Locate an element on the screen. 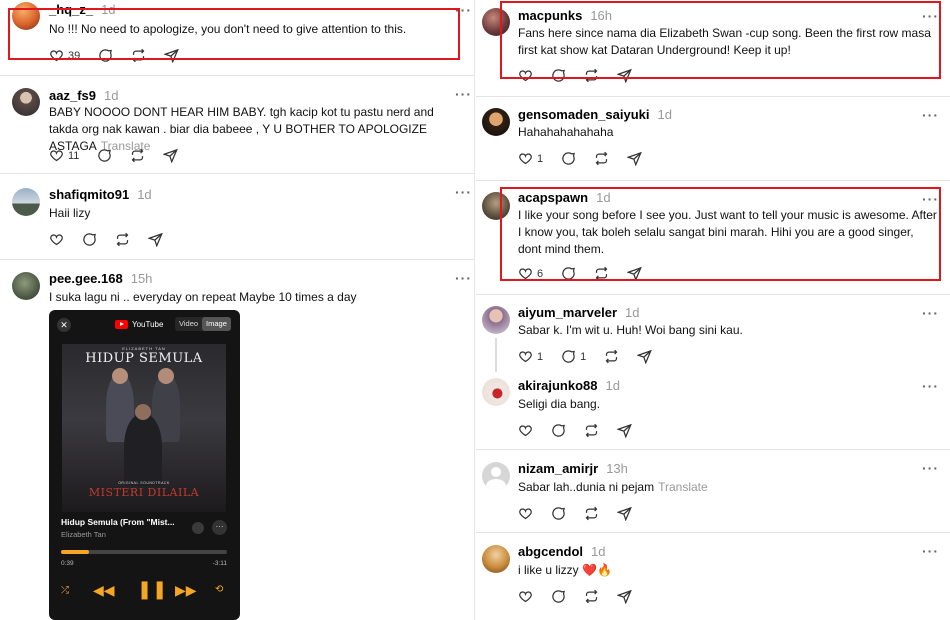  username: aiyum_marveler is located at coordinates (567, 312).